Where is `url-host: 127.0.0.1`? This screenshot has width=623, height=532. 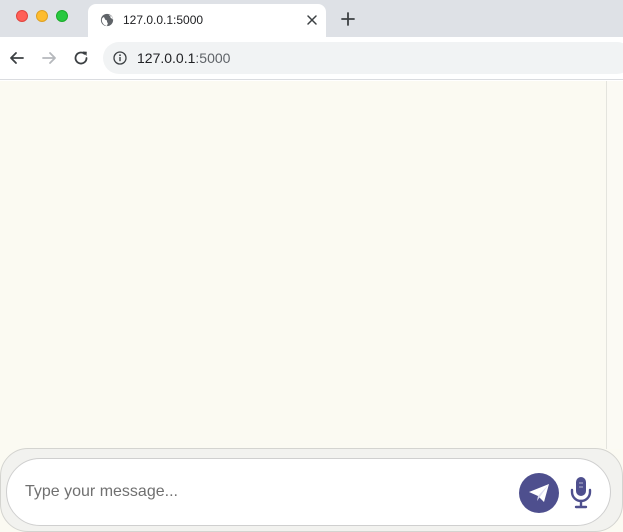 url-host: 127.0.0.1 is located at coordinates (166, 58).